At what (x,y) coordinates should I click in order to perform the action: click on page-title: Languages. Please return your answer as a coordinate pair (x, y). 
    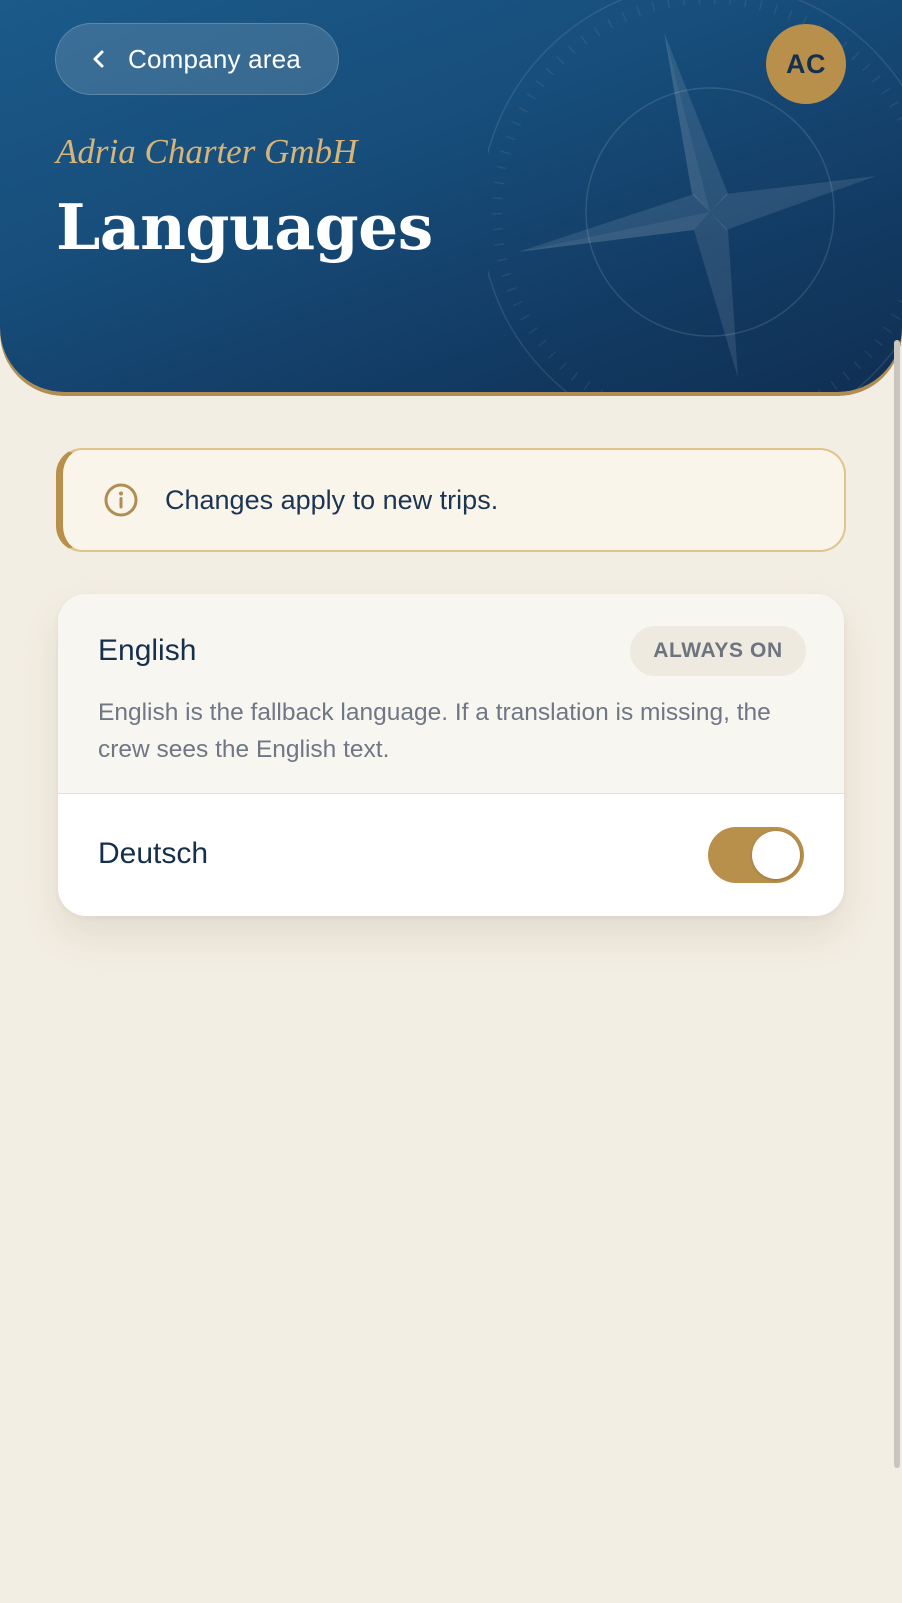
    Looking at the image, I should click on (244, 227).